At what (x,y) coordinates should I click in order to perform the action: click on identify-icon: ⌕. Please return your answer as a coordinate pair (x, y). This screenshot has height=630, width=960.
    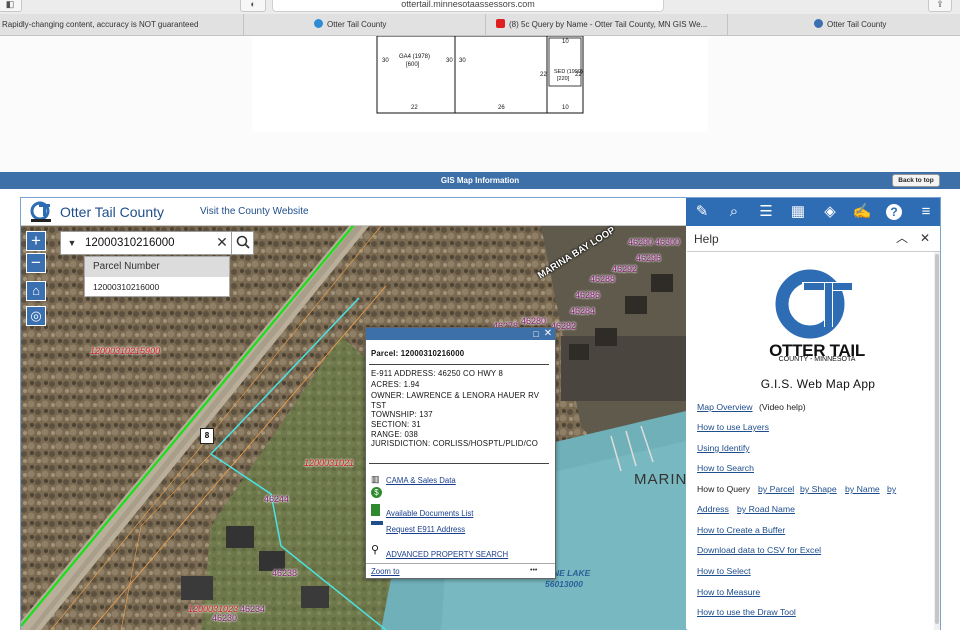
    Looking at the image, I should click on (734, 212).